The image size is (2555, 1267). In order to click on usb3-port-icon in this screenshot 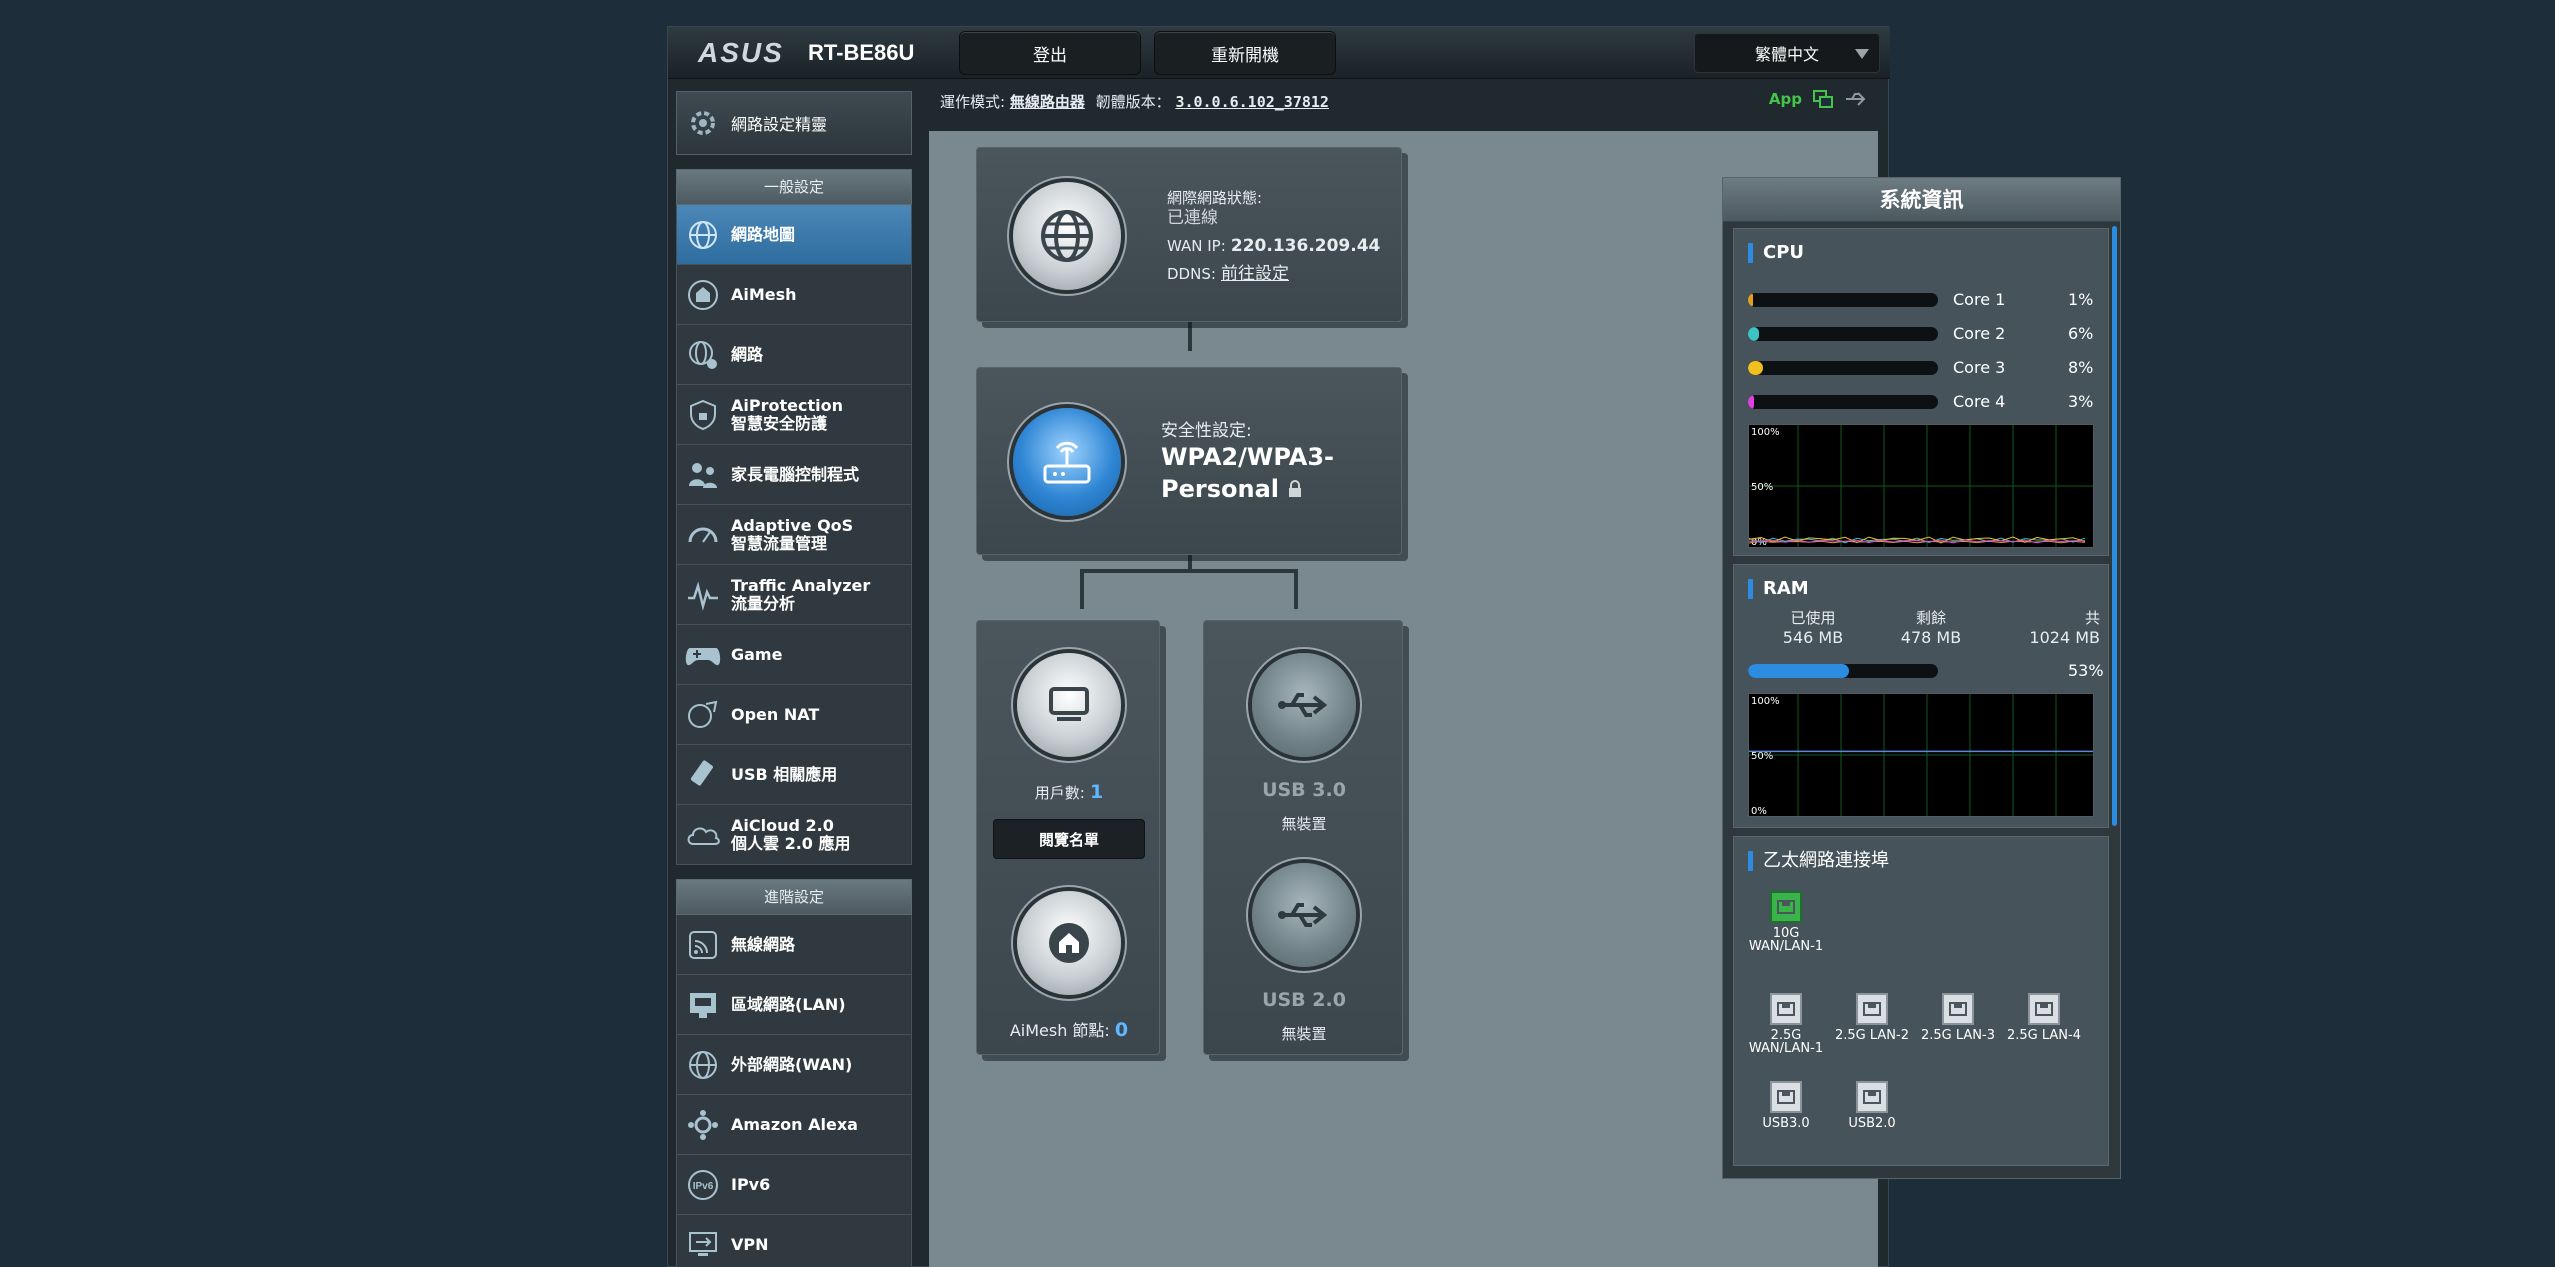, I will do `click(1304, 705)`.